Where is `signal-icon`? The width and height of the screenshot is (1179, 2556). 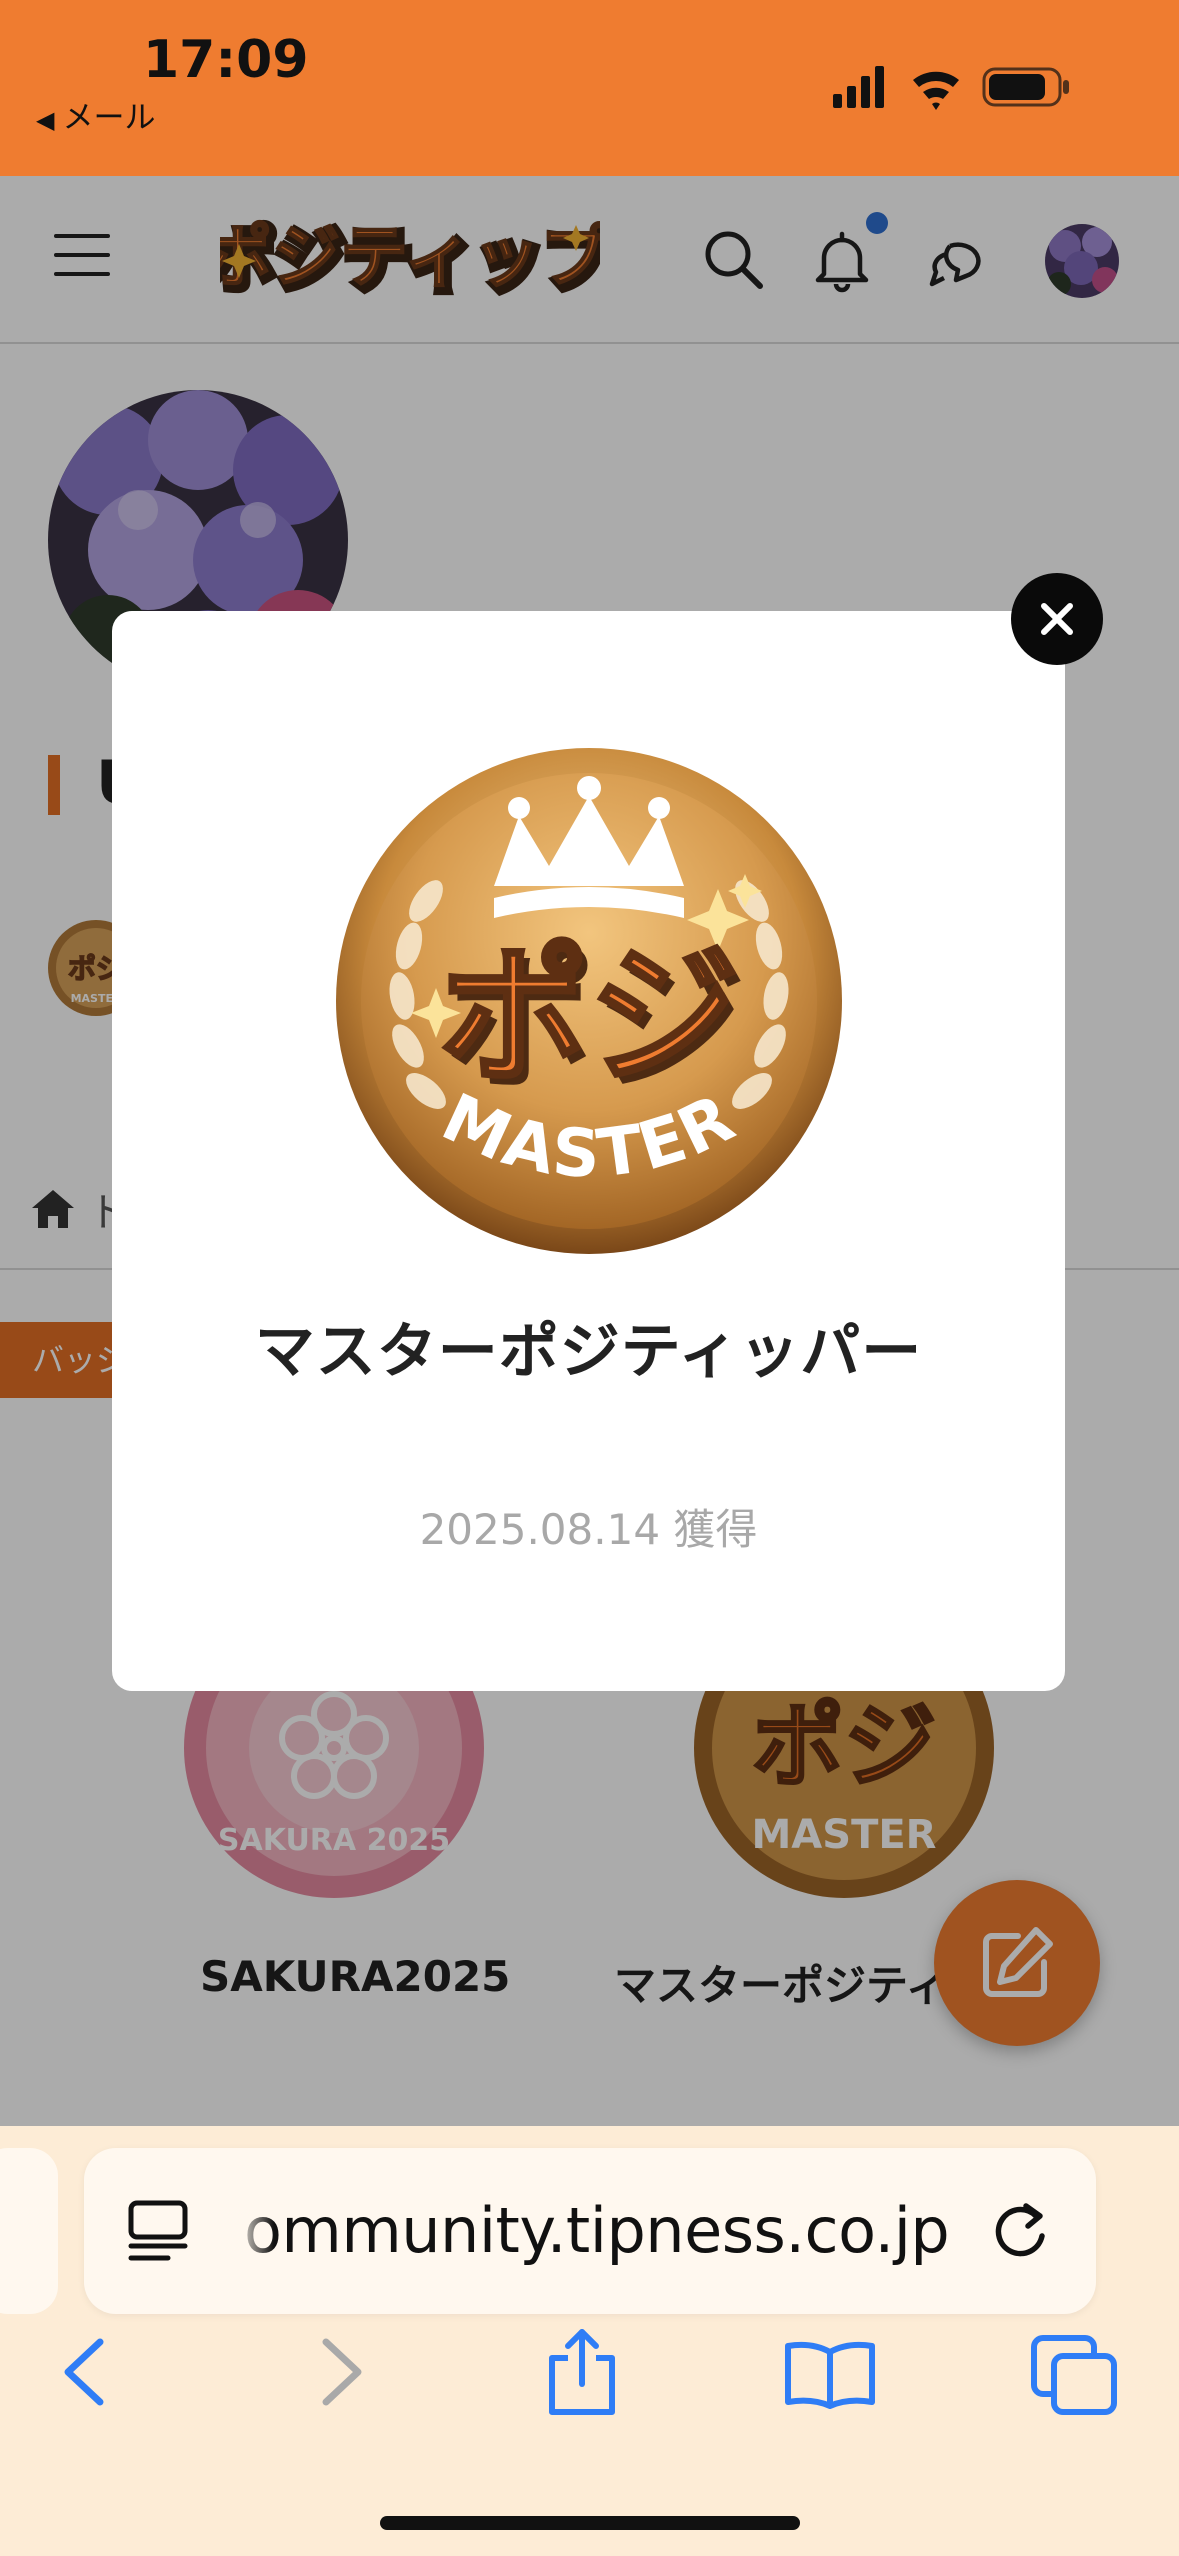 signal-icon is located at coordinates (858, 87).